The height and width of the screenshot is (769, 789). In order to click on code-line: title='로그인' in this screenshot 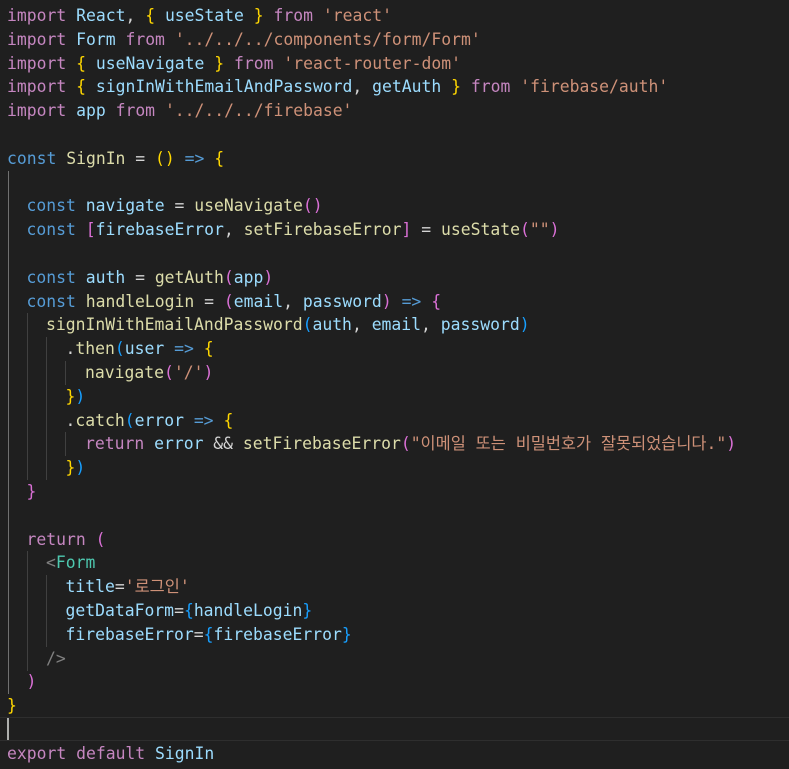, I will do `click(398, 587)`.